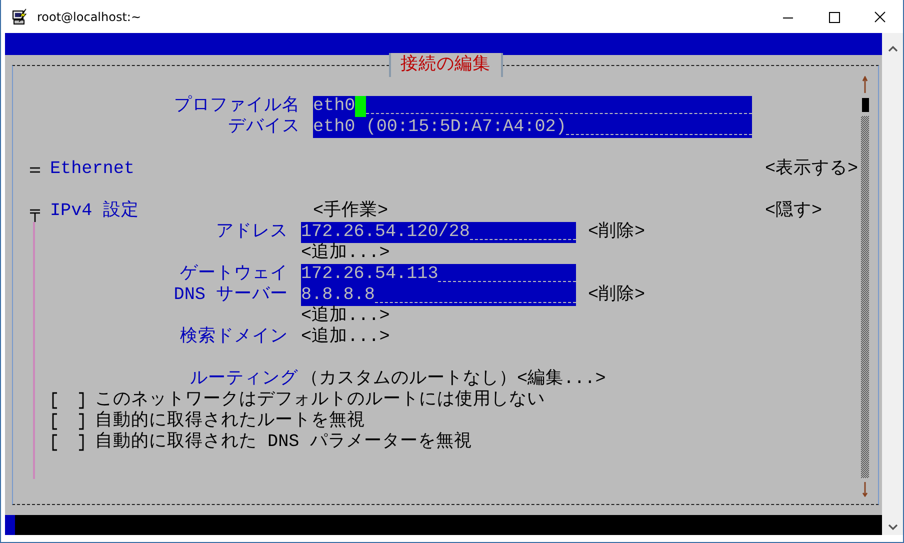  I want to click on input-field: 172.26.54.120/28, so click(438, 232).